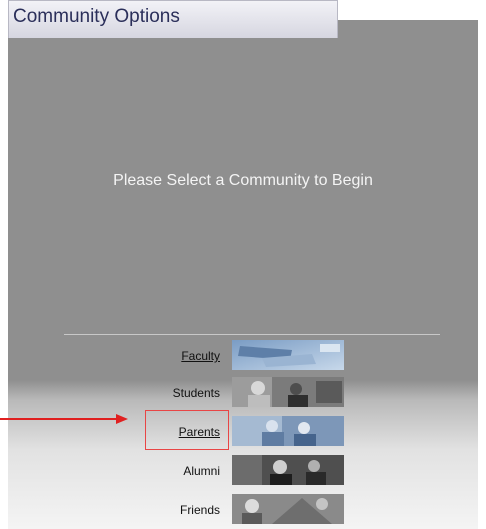 This screenshot has height=529, width=486. I want to click on annotation-arrow-icon, so click(64, 419).